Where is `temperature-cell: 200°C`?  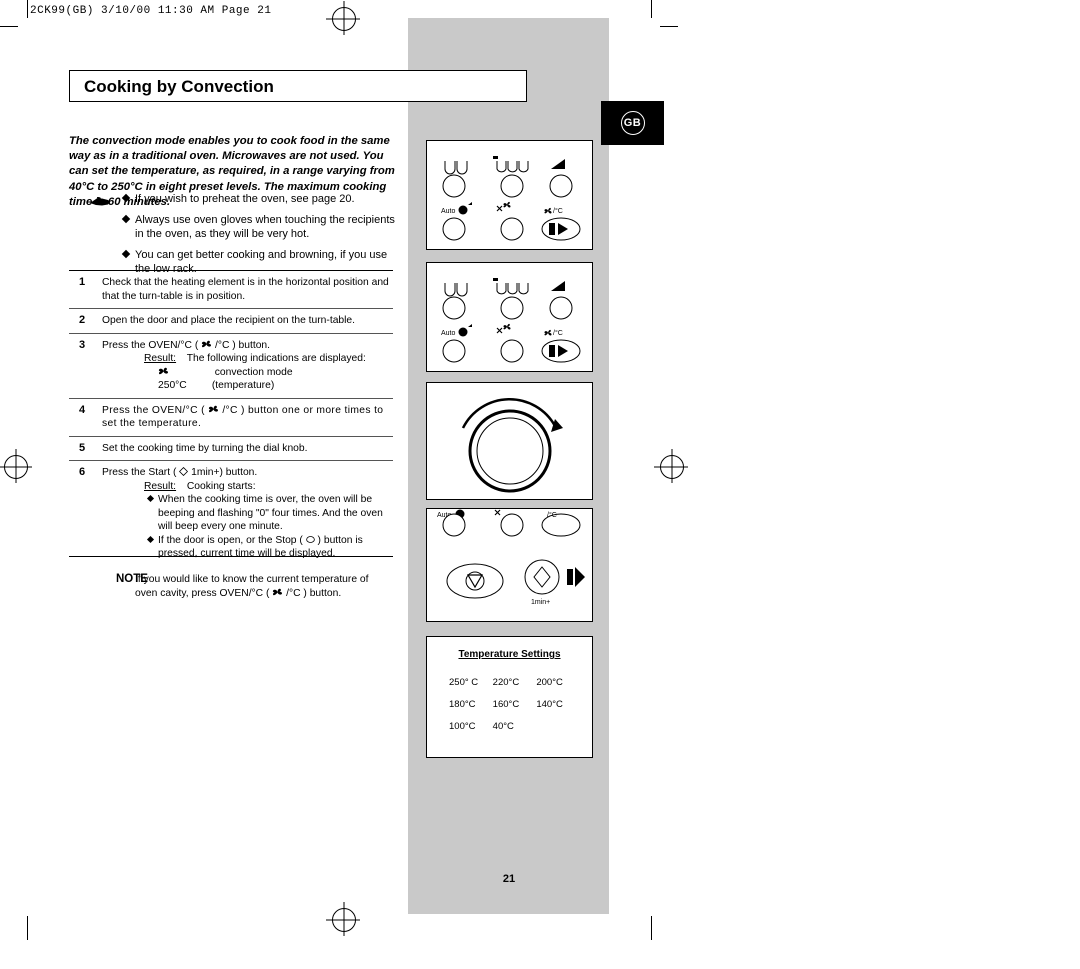
temperature-cell: 200°C is located at coordinates (549, 682).